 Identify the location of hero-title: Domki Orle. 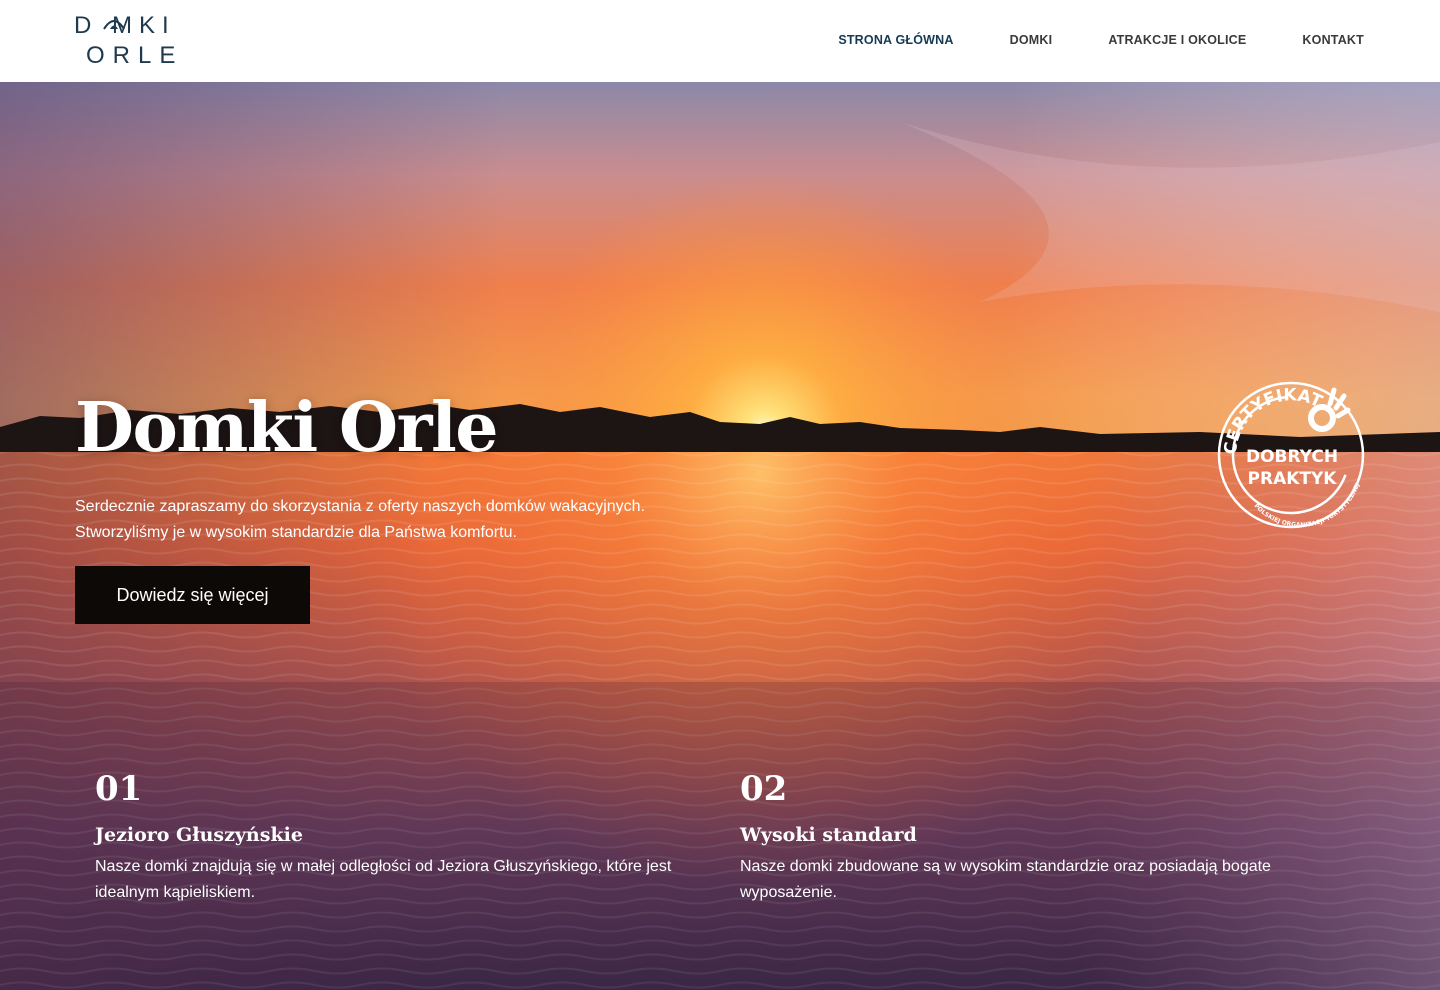
(287, 428).